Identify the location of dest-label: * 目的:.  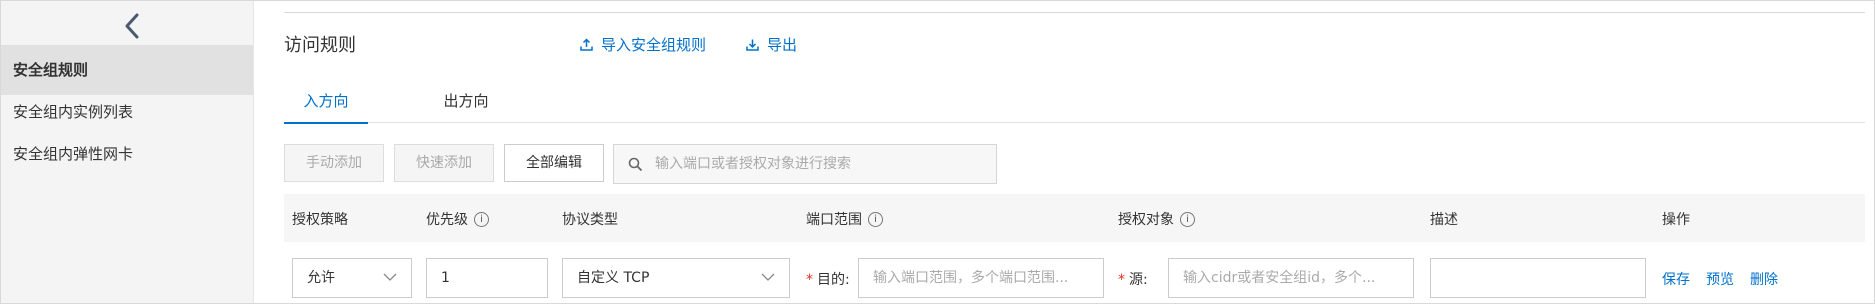
(828, 280).